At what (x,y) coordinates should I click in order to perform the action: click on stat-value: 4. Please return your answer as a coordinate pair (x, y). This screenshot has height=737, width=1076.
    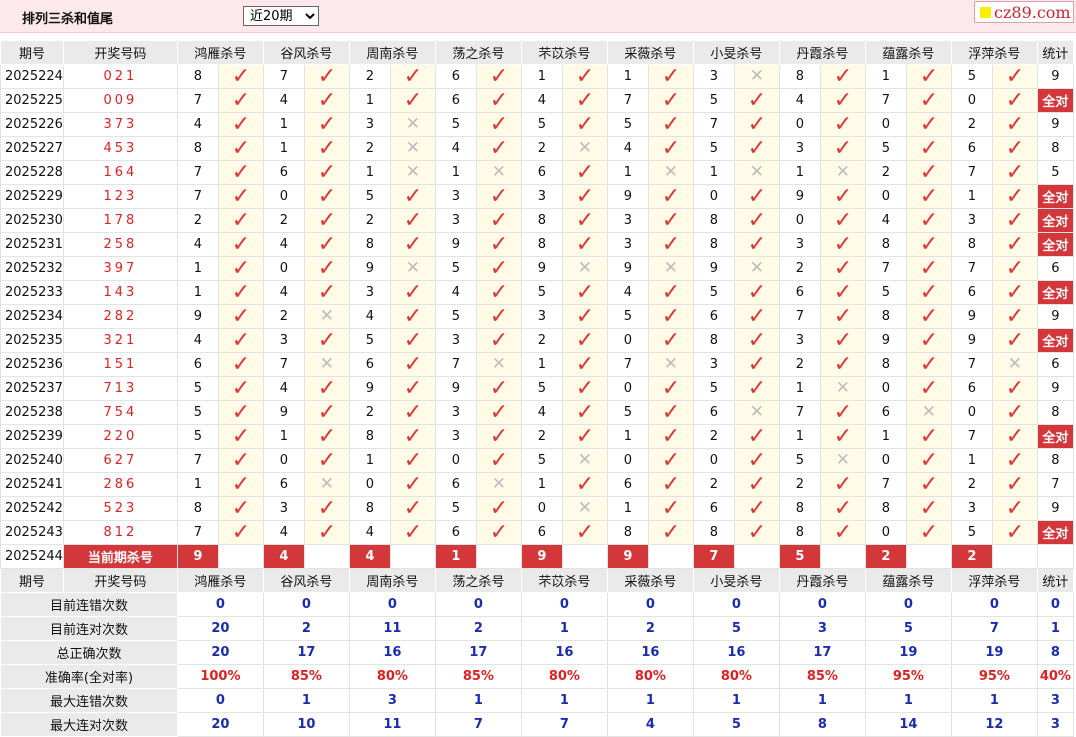
    Looking at the image, I should click on (650, 724).